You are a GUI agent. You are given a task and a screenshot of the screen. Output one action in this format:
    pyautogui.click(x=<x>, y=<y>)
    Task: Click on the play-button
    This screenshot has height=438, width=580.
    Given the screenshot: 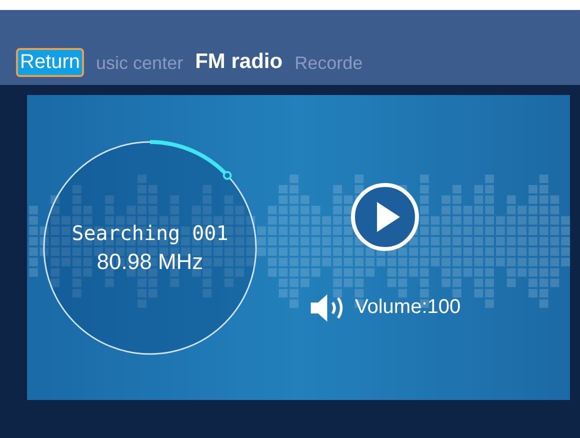 What is the action you would take?
    pyautogui.click(x=385, y=217)
    